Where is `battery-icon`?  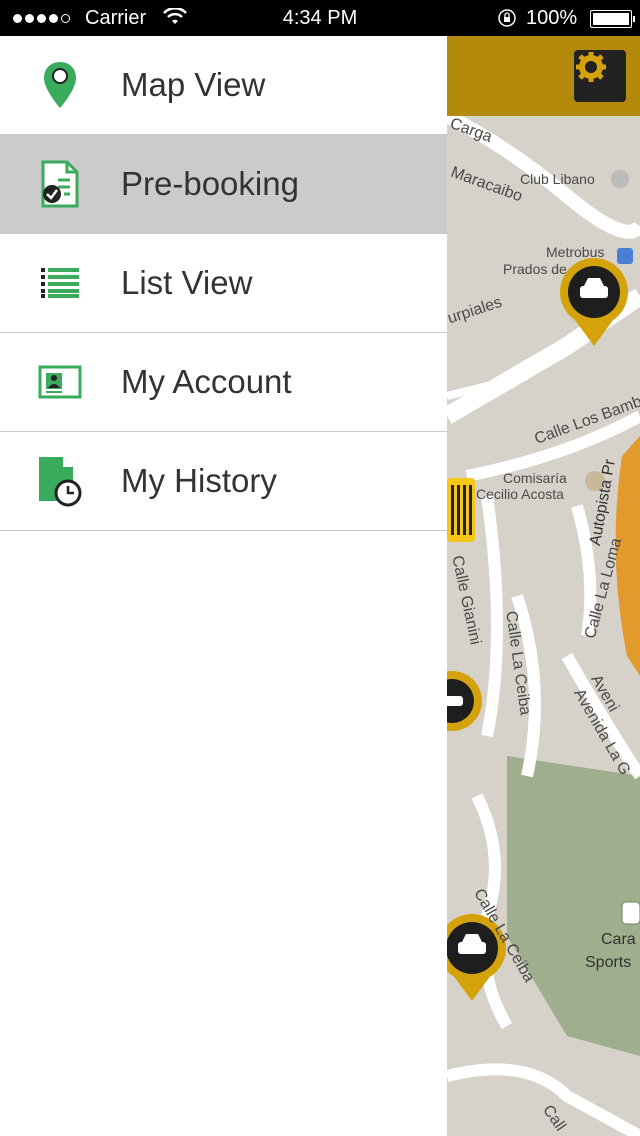 battery-icon is located at coordinates (612, 19).